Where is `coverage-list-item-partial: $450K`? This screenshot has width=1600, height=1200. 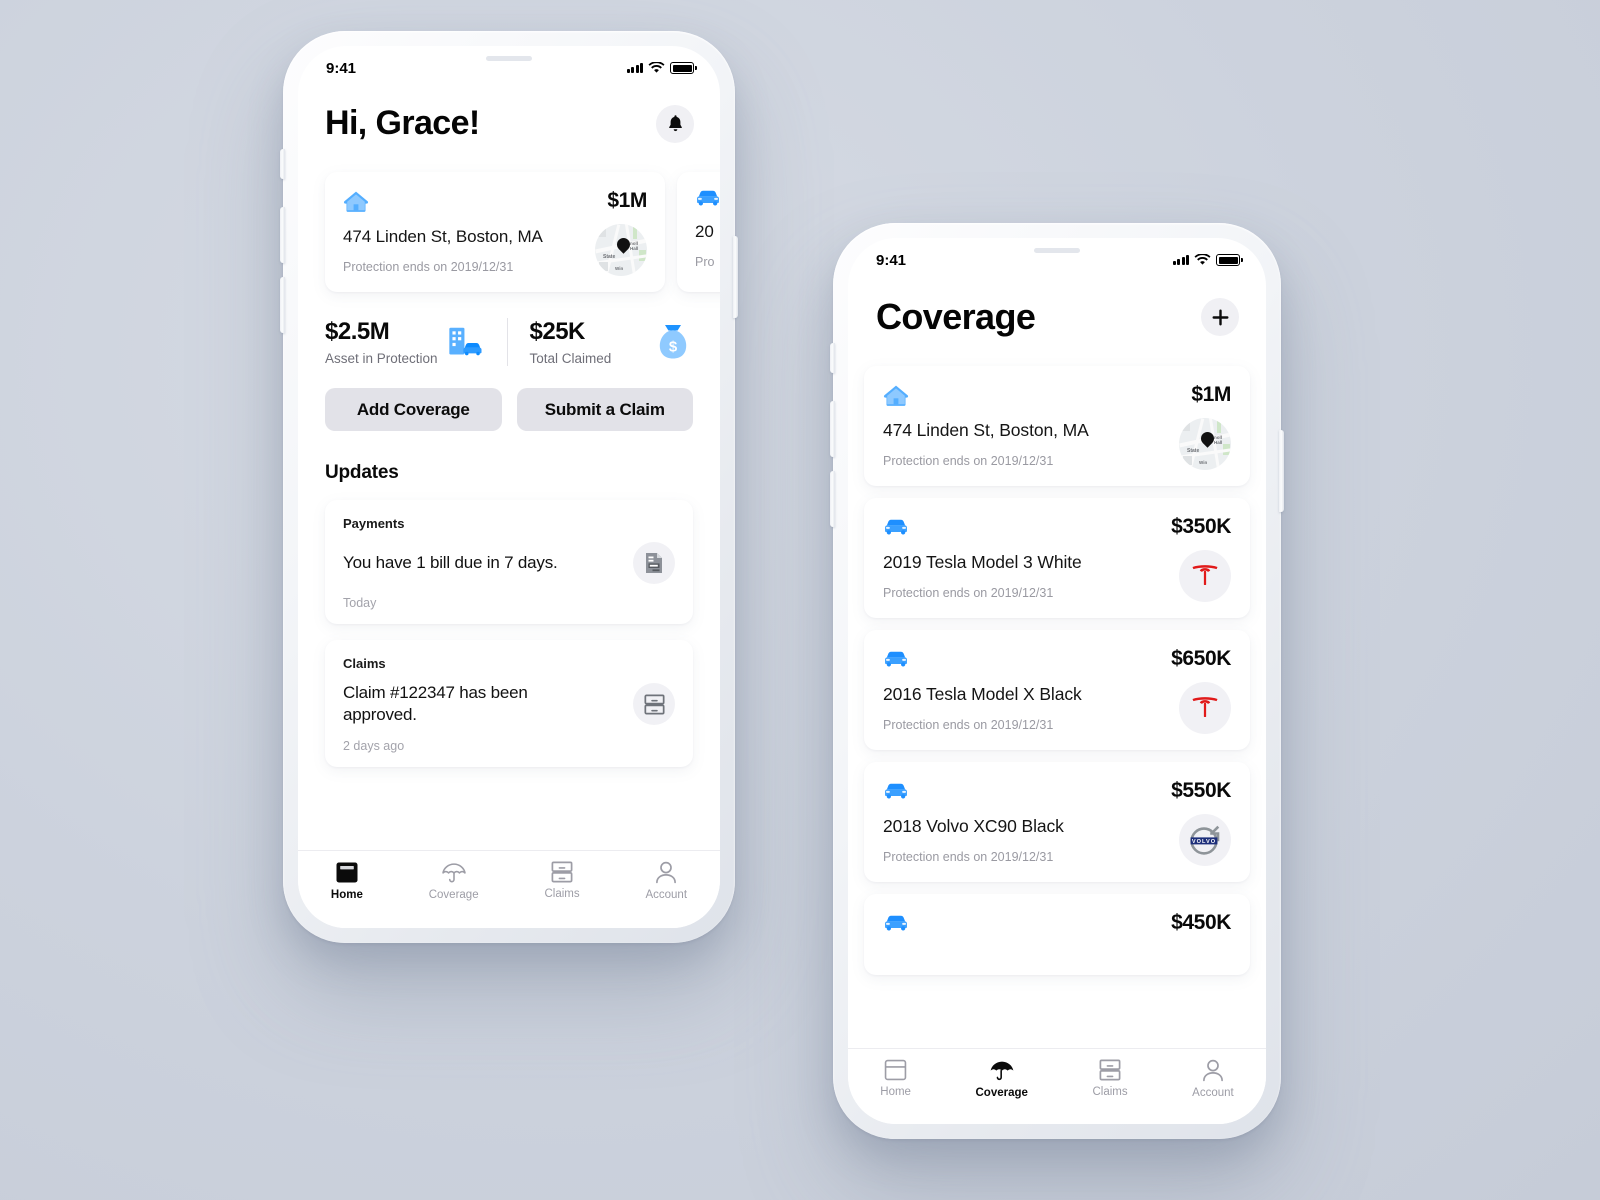
coverage-list-item-partial: $450K is located at coordinates (1057, 934).